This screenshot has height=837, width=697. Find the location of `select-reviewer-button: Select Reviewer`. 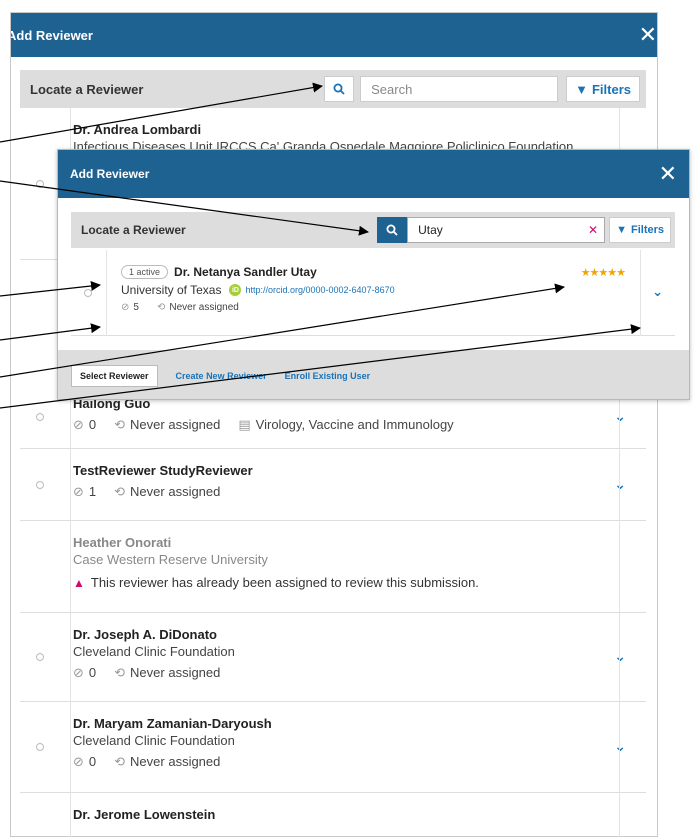

select-reviewer-button: Select Reviewer is located at coordinates (114, 375).